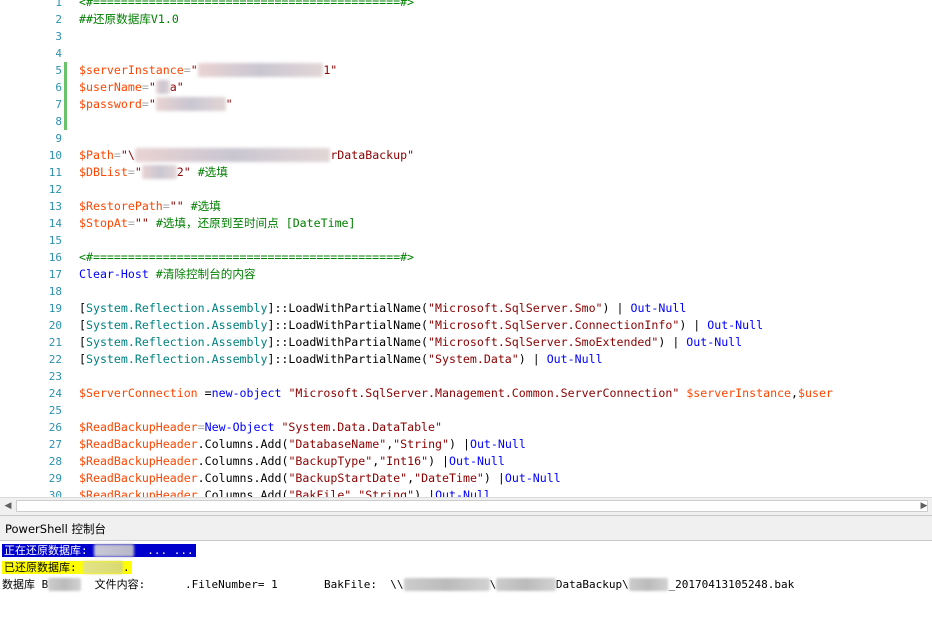 The image size is (932, 640). Describe the element at coordinates (239, 427) in the screenshot. I see `code-token: New-Object` at that location.